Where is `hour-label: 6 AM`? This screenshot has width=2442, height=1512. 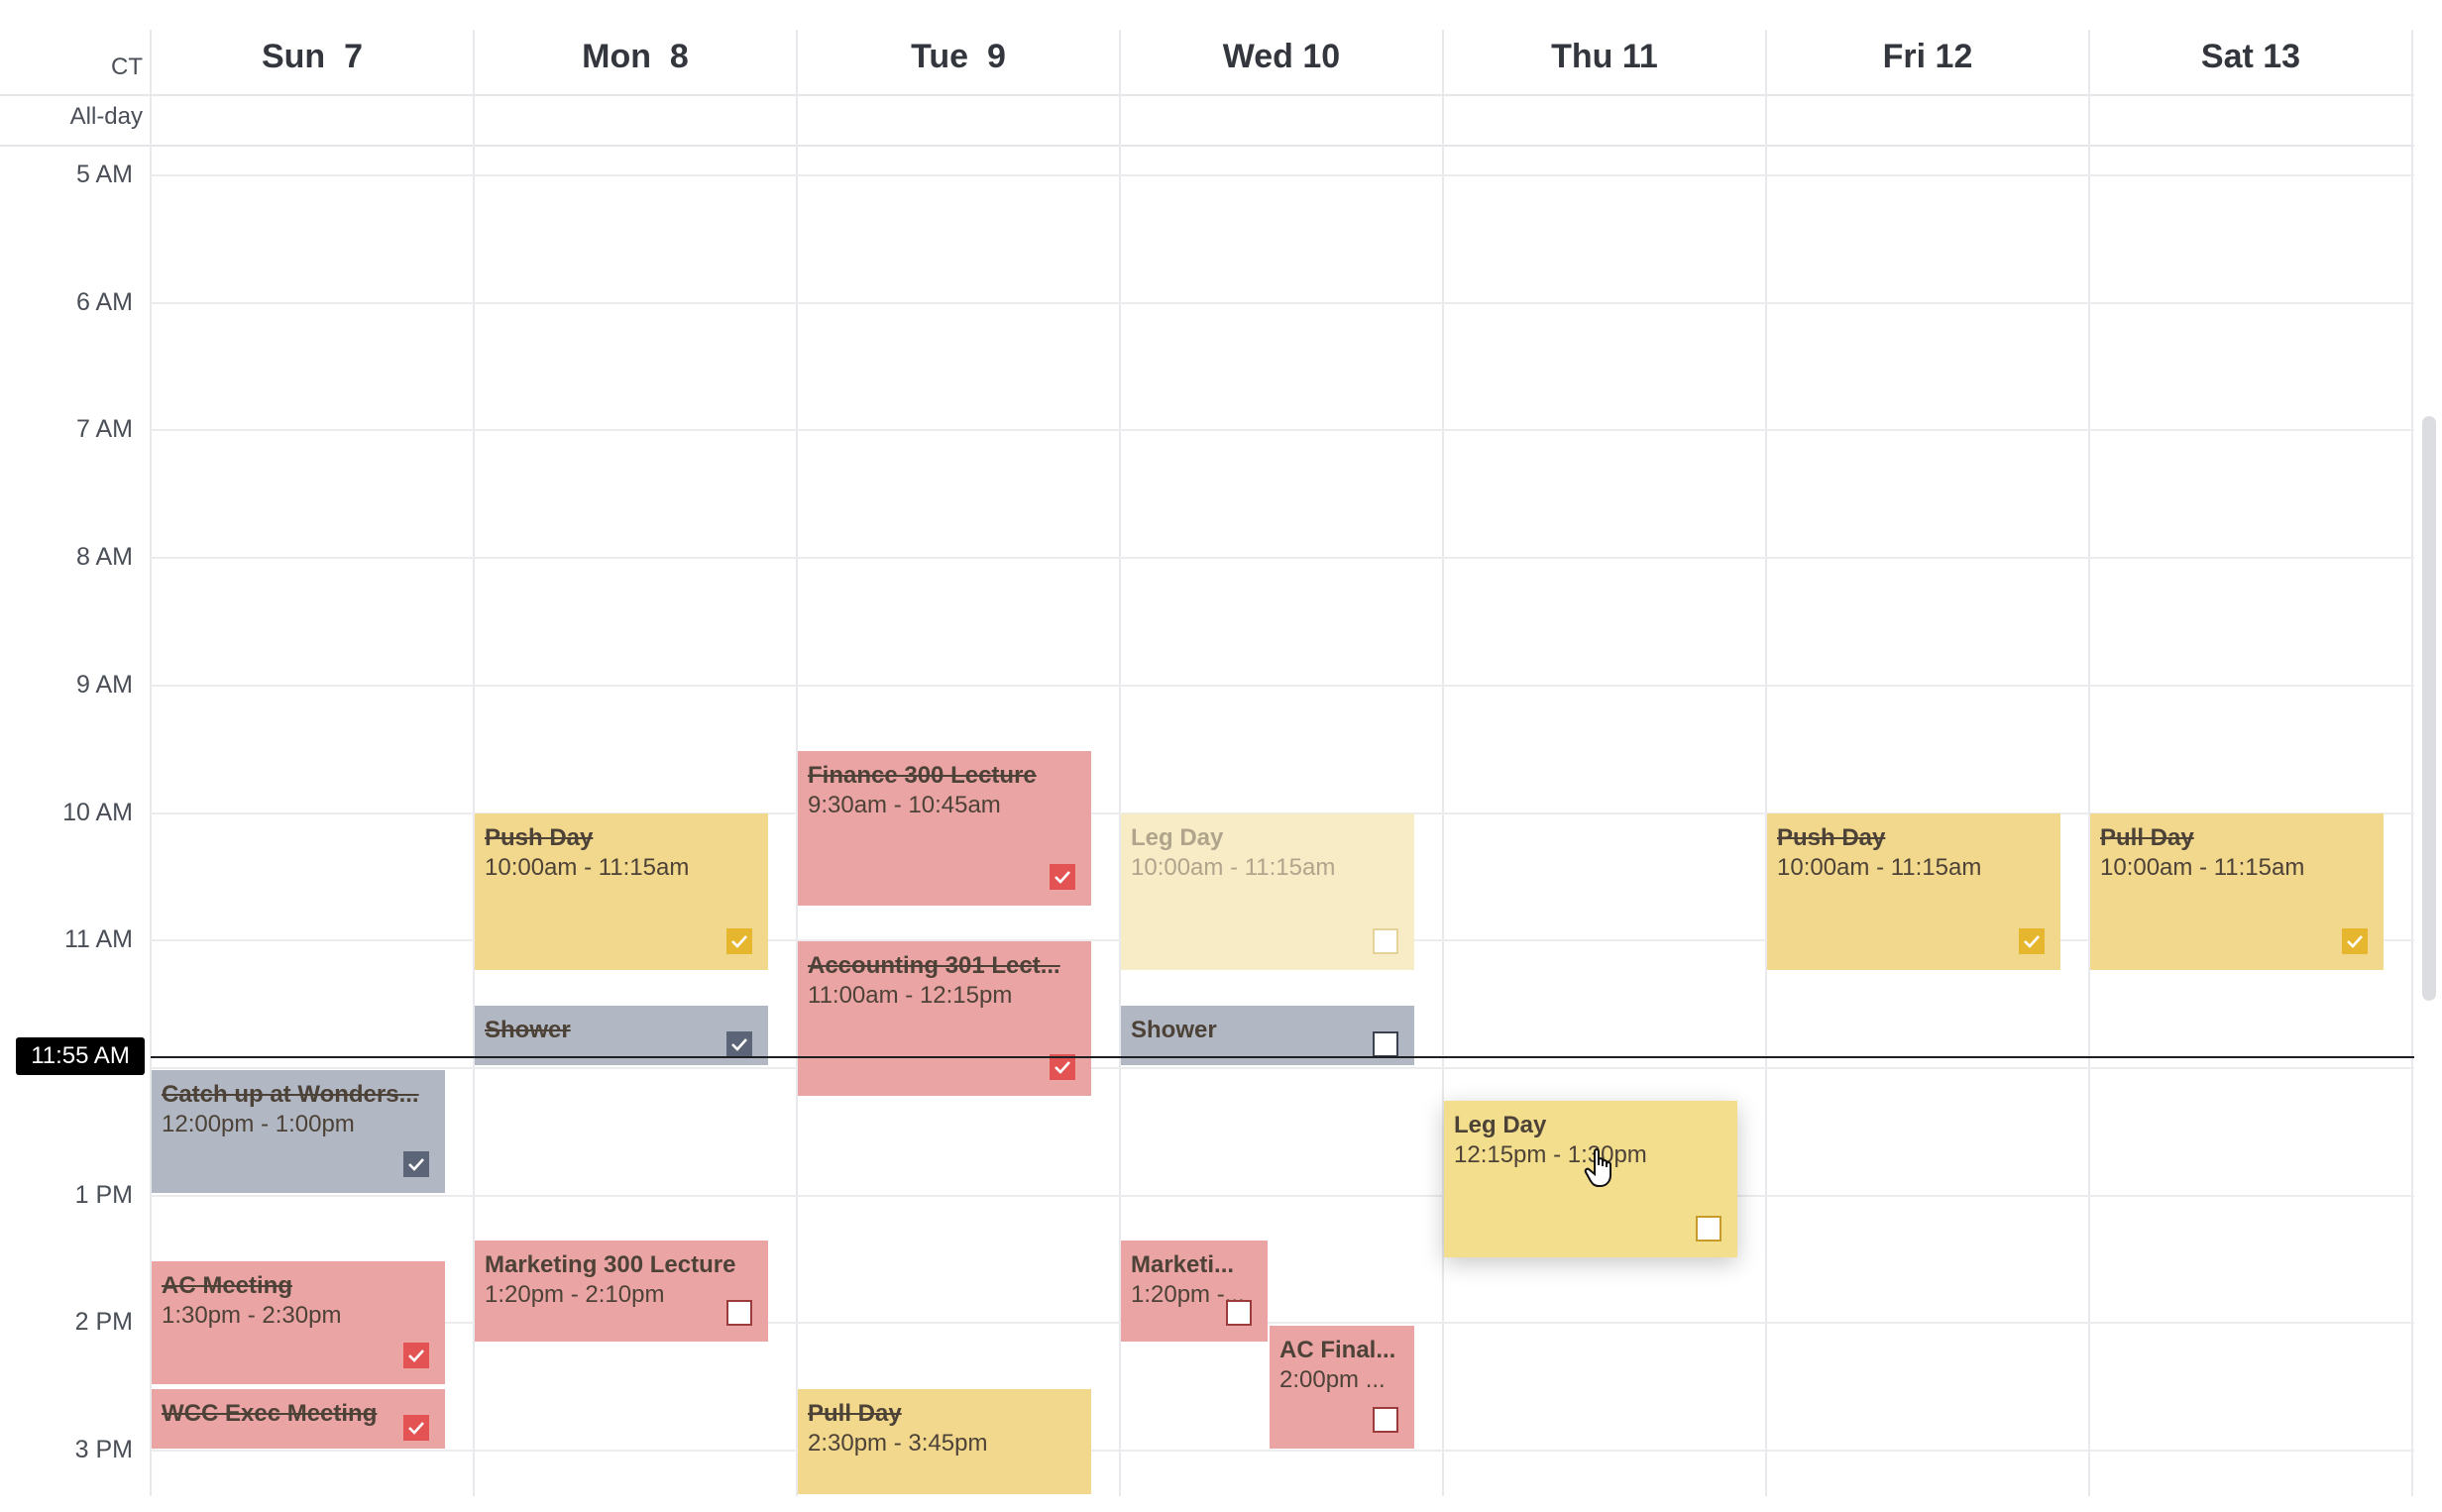 hour-label: 6 AM is located at coordinates (104, 302).